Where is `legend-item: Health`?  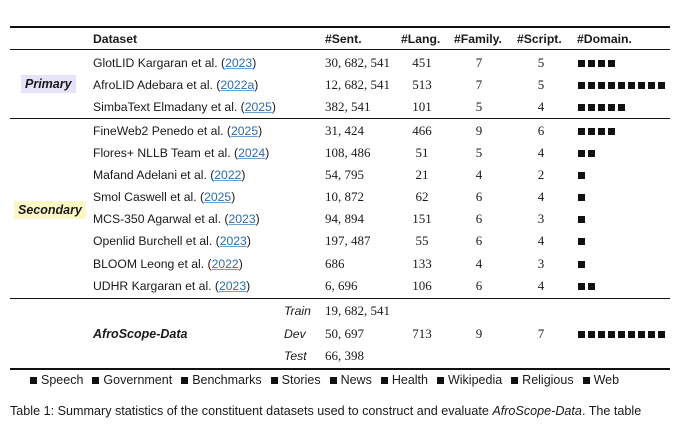
legend-item: Health is located at coordinates (404, 380).